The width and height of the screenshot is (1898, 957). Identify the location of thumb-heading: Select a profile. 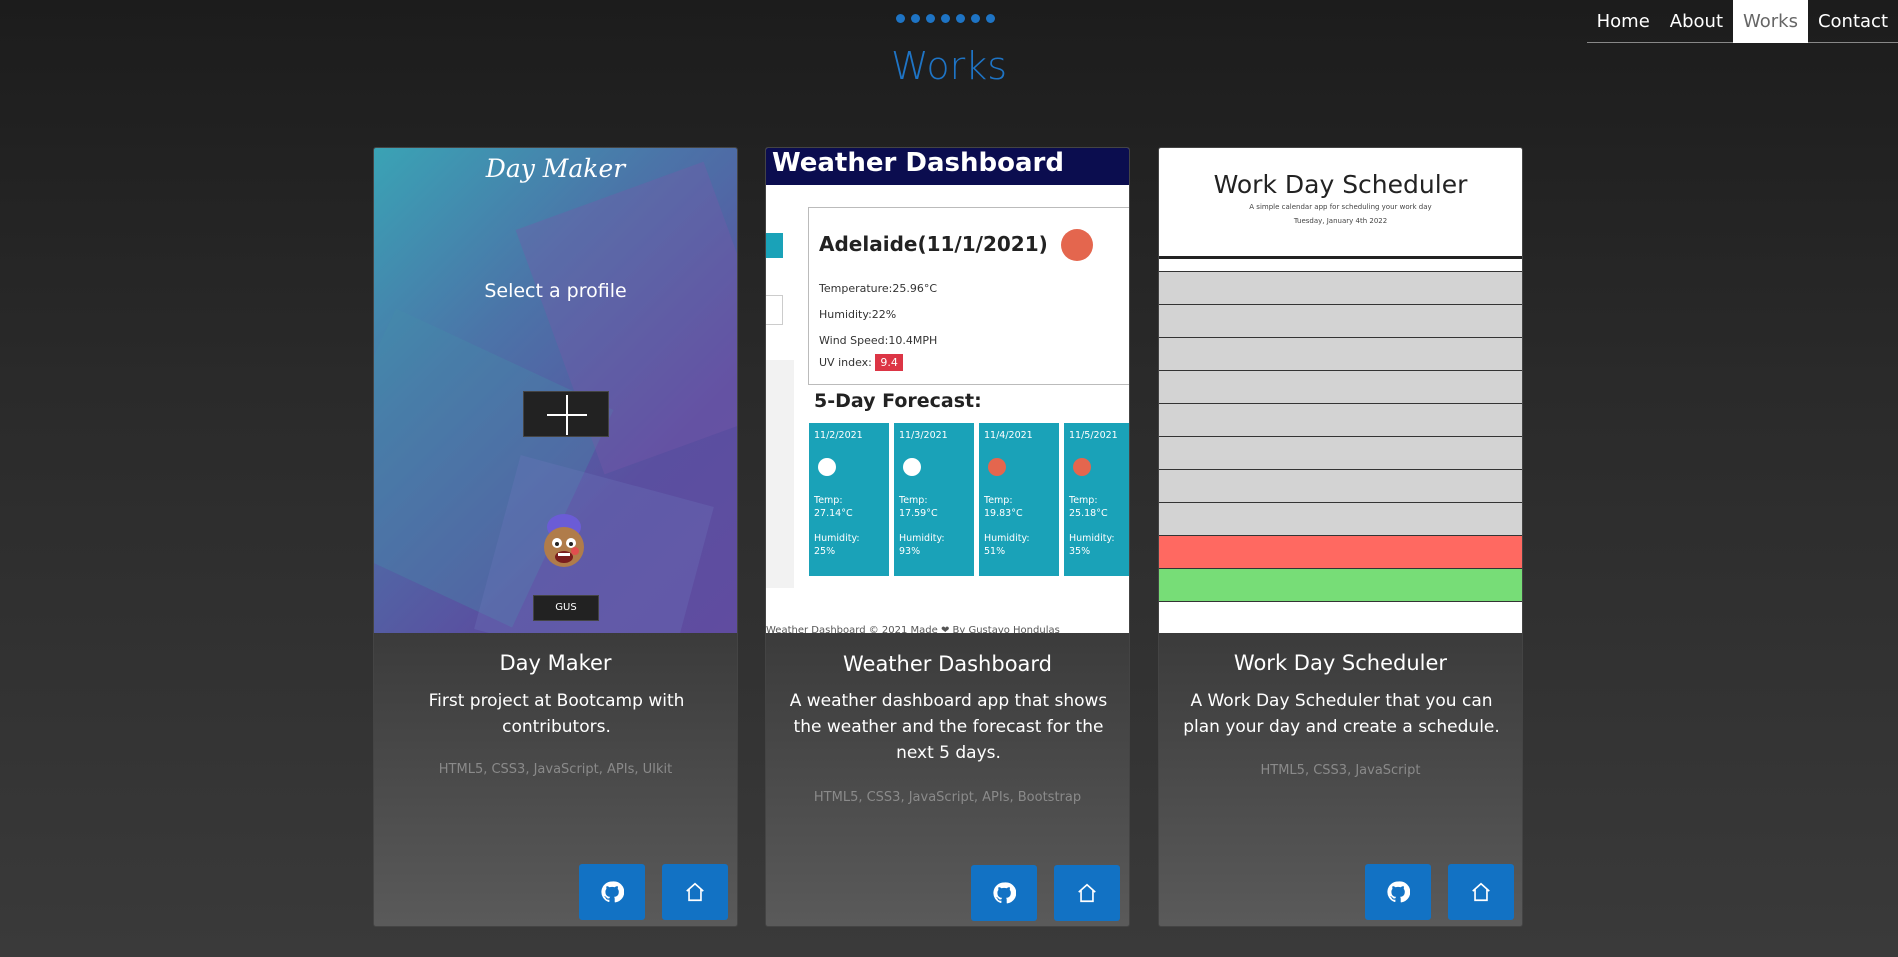
(555, 291).